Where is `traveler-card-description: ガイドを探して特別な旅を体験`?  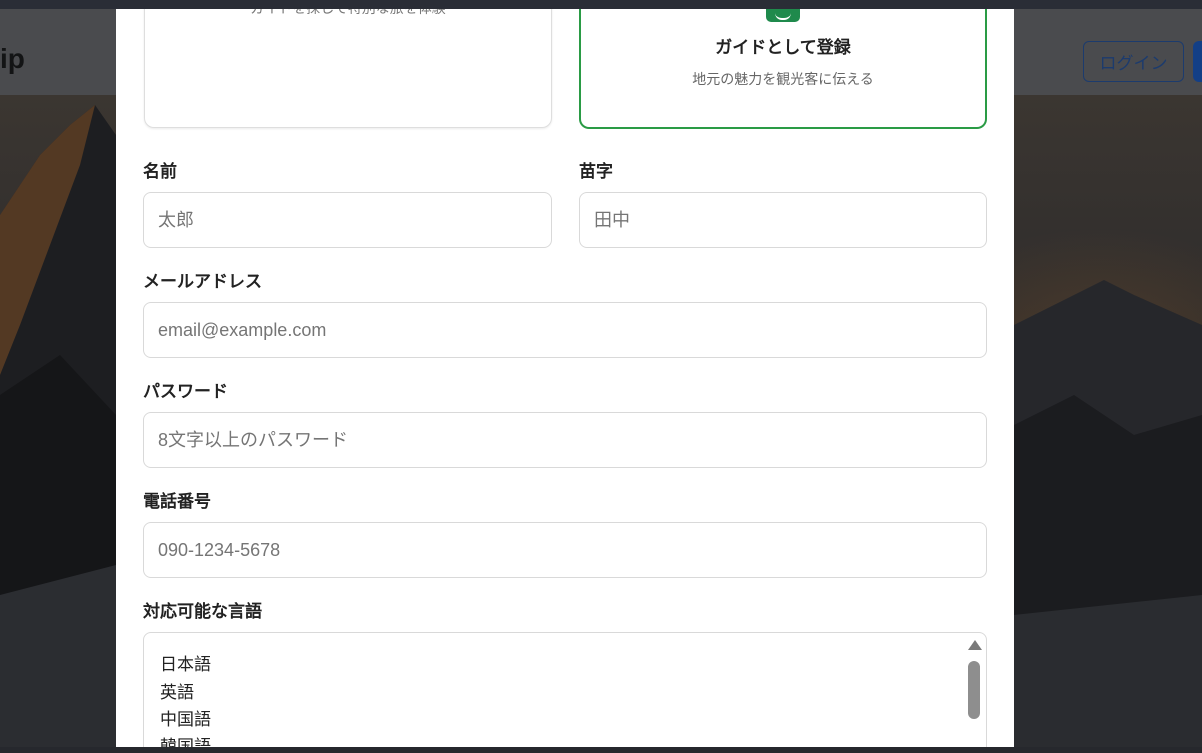
traveler-card-description: ガイドを探して特別な旅を体験 is located at coordinates (348, 13).